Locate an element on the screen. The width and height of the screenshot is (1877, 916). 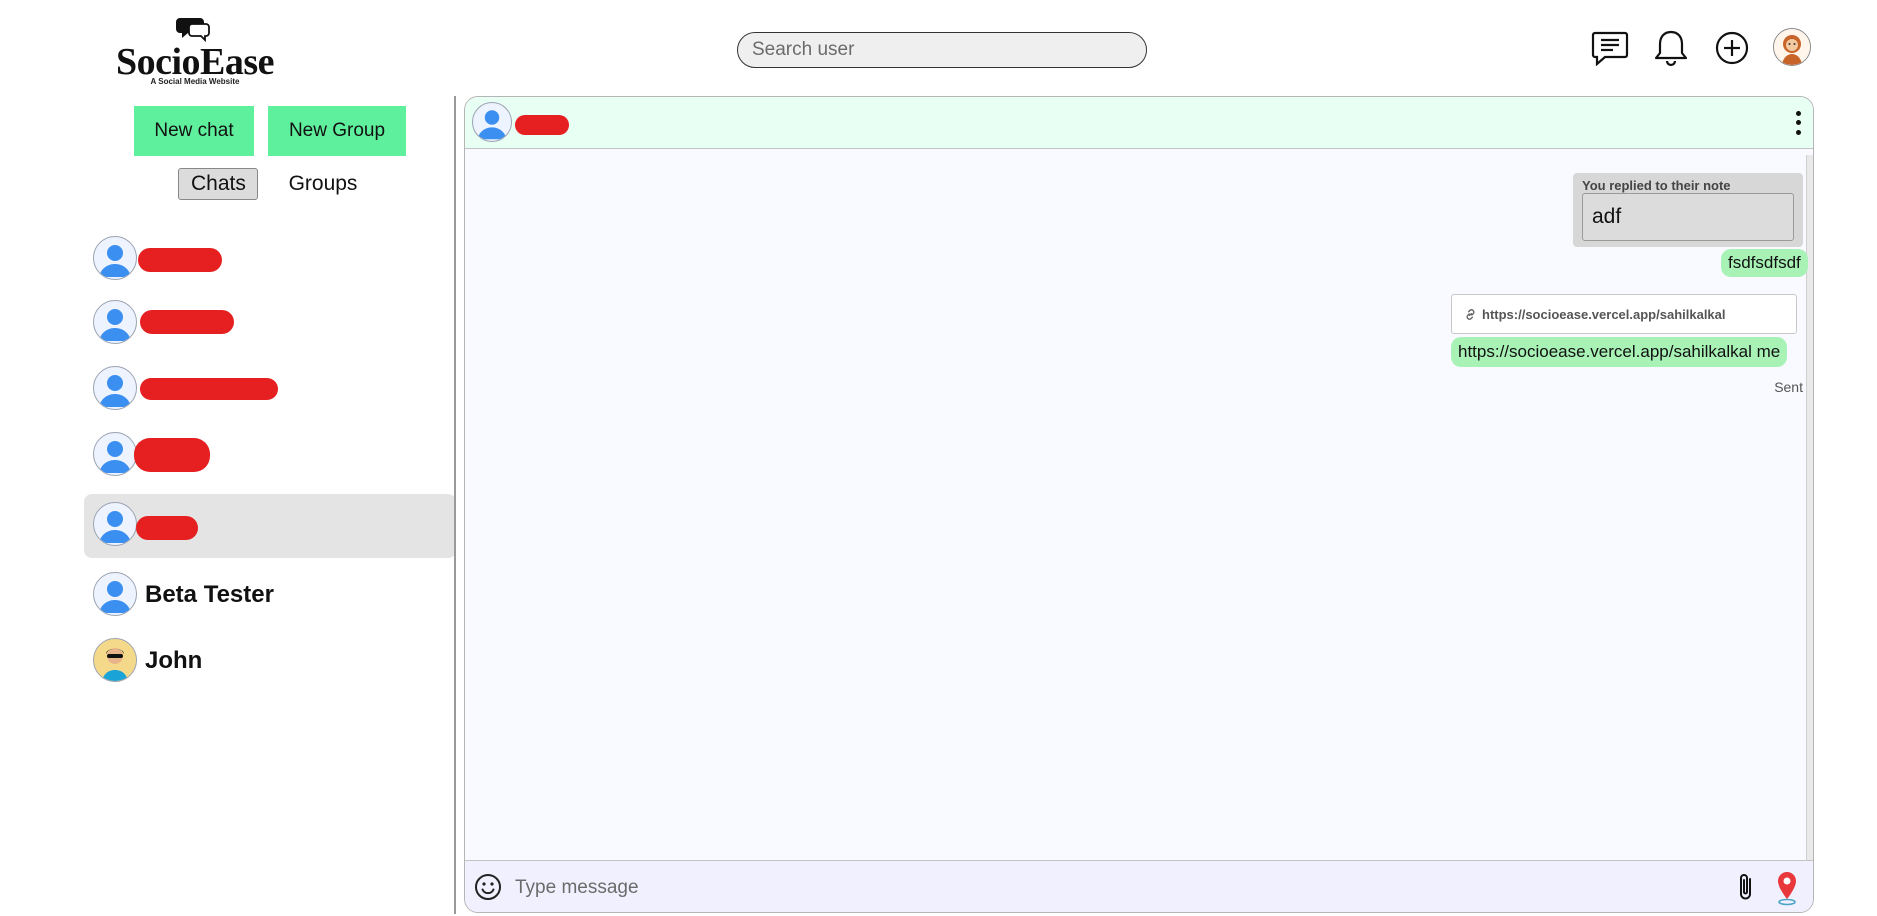
chat-contact-name: John is located at coordinates (174, 660).